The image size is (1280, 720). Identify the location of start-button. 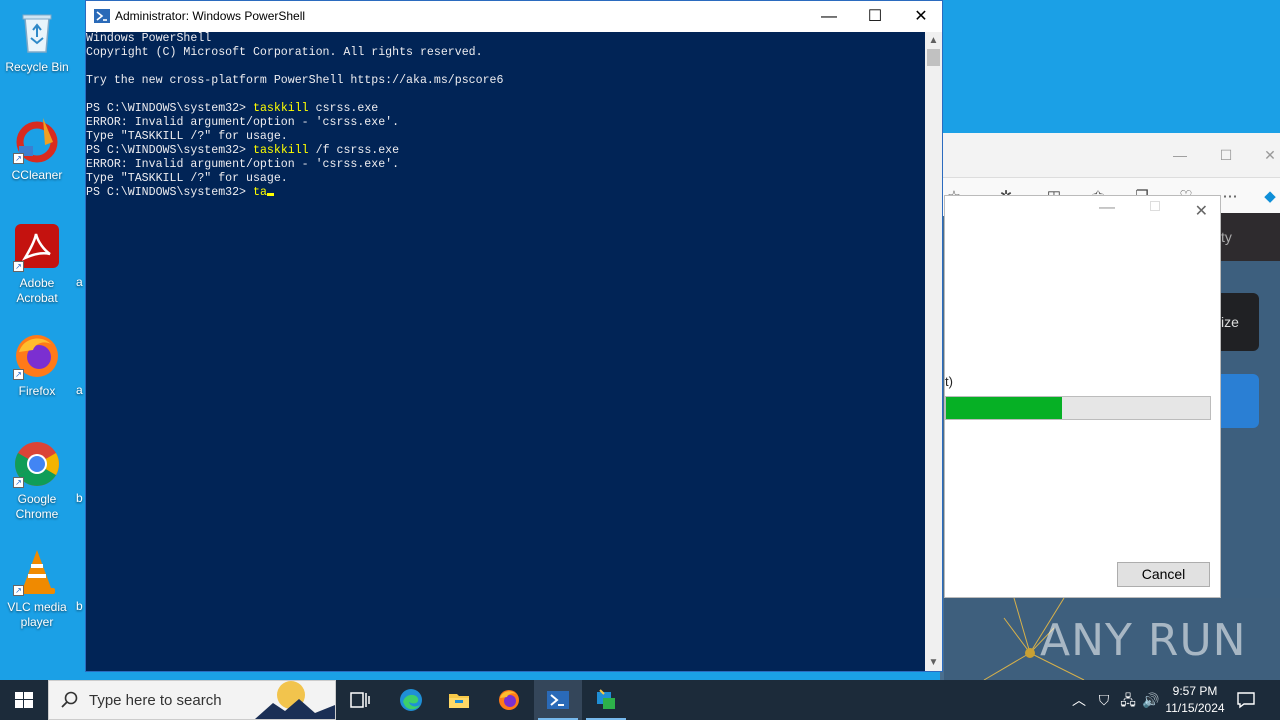
(24, 700).